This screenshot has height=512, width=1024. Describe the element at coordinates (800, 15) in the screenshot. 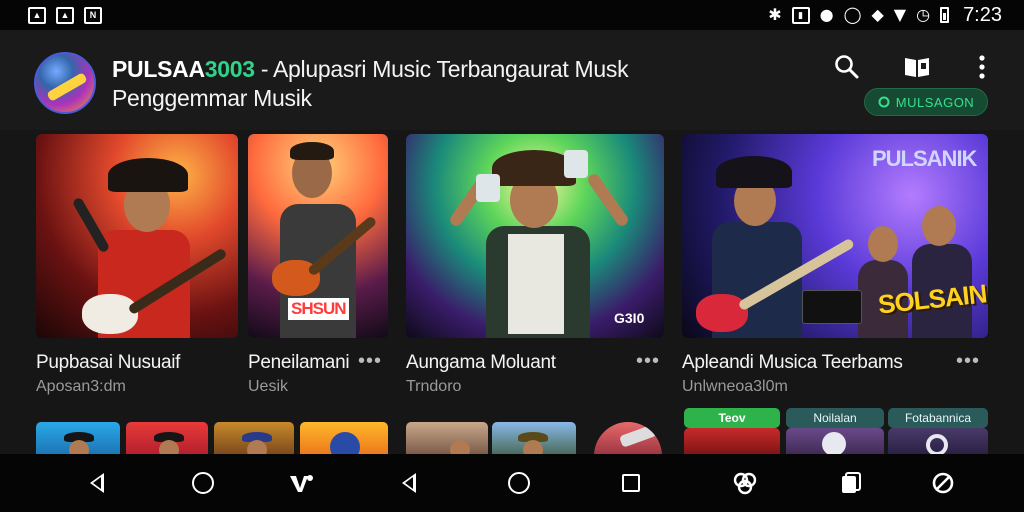

I see `vibrate-icon: ▮` at that location.